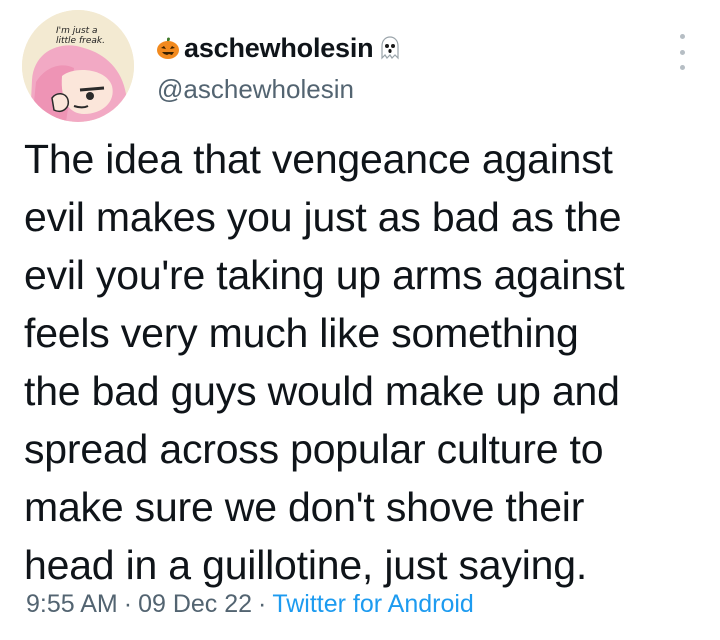 The image size is (720, 640). I want to click on tweet-text-line: evil makes you just as bad as the, so click(323, 217).